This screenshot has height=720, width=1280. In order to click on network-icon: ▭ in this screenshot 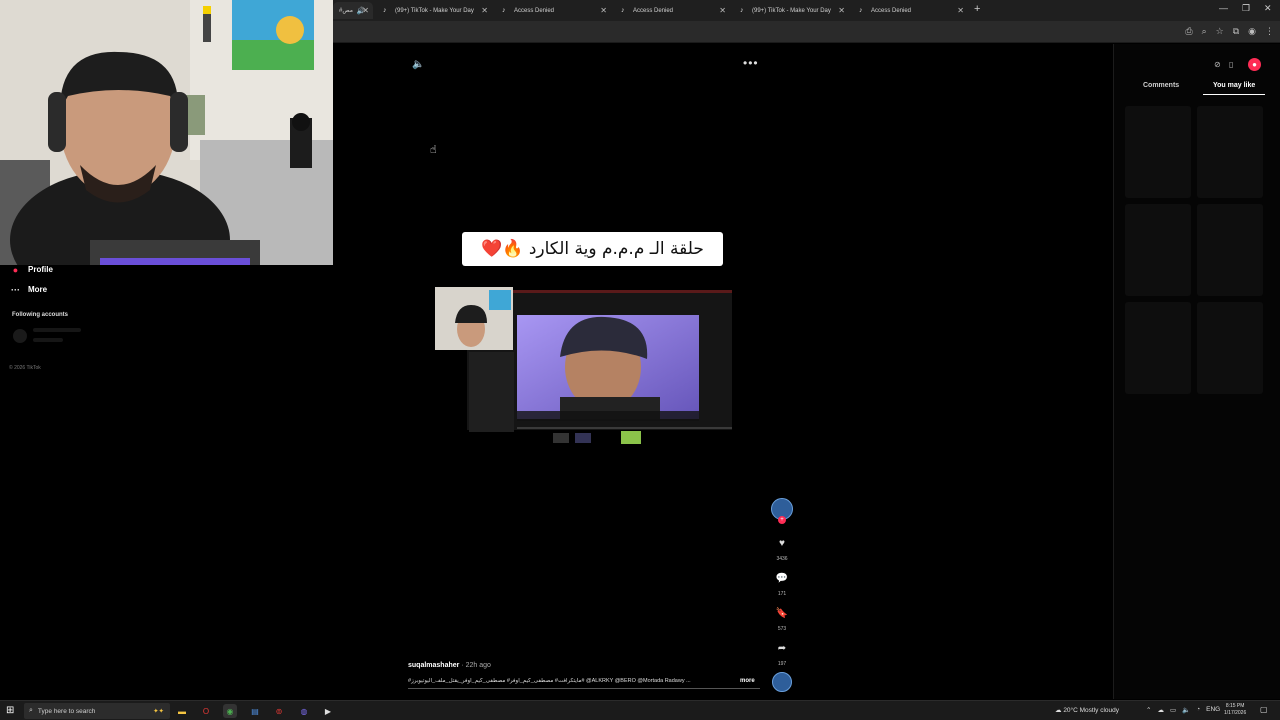, I will do `click(1173, 710)`.